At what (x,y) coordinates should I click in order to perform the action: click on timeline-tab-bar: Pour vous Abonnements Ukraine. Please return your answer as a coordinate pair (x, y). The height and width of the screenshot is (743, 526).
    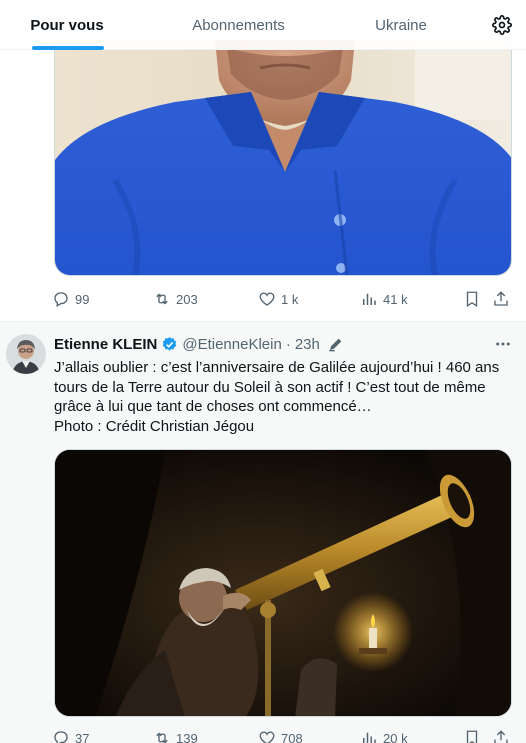
    Looking at the image, I should click on (263, 25).